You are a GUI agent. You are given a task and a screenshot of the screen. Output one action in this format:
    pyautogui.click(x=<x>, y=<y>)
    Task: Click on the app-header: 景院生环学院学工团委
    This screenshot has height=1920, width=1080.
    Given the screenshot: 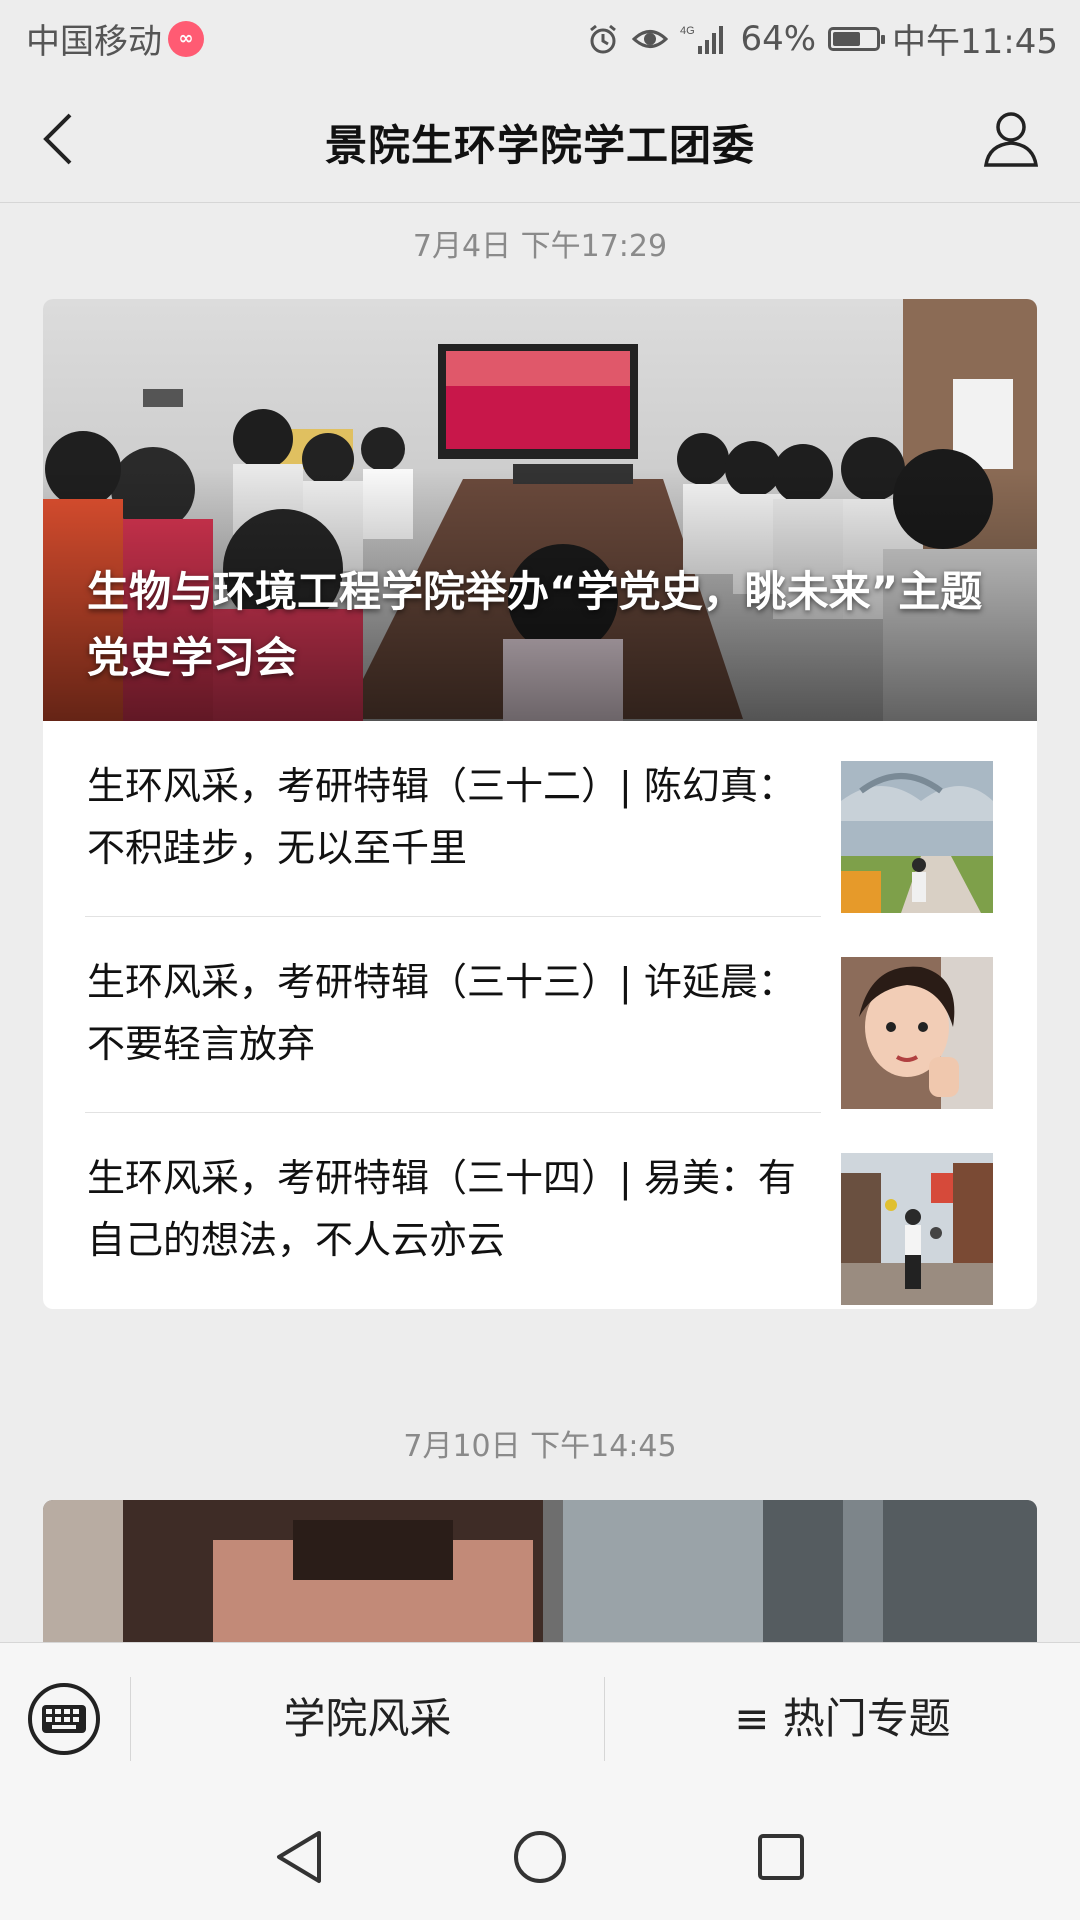 What is the action you would take?
    pyautogui.click(x=540, y=139)
    